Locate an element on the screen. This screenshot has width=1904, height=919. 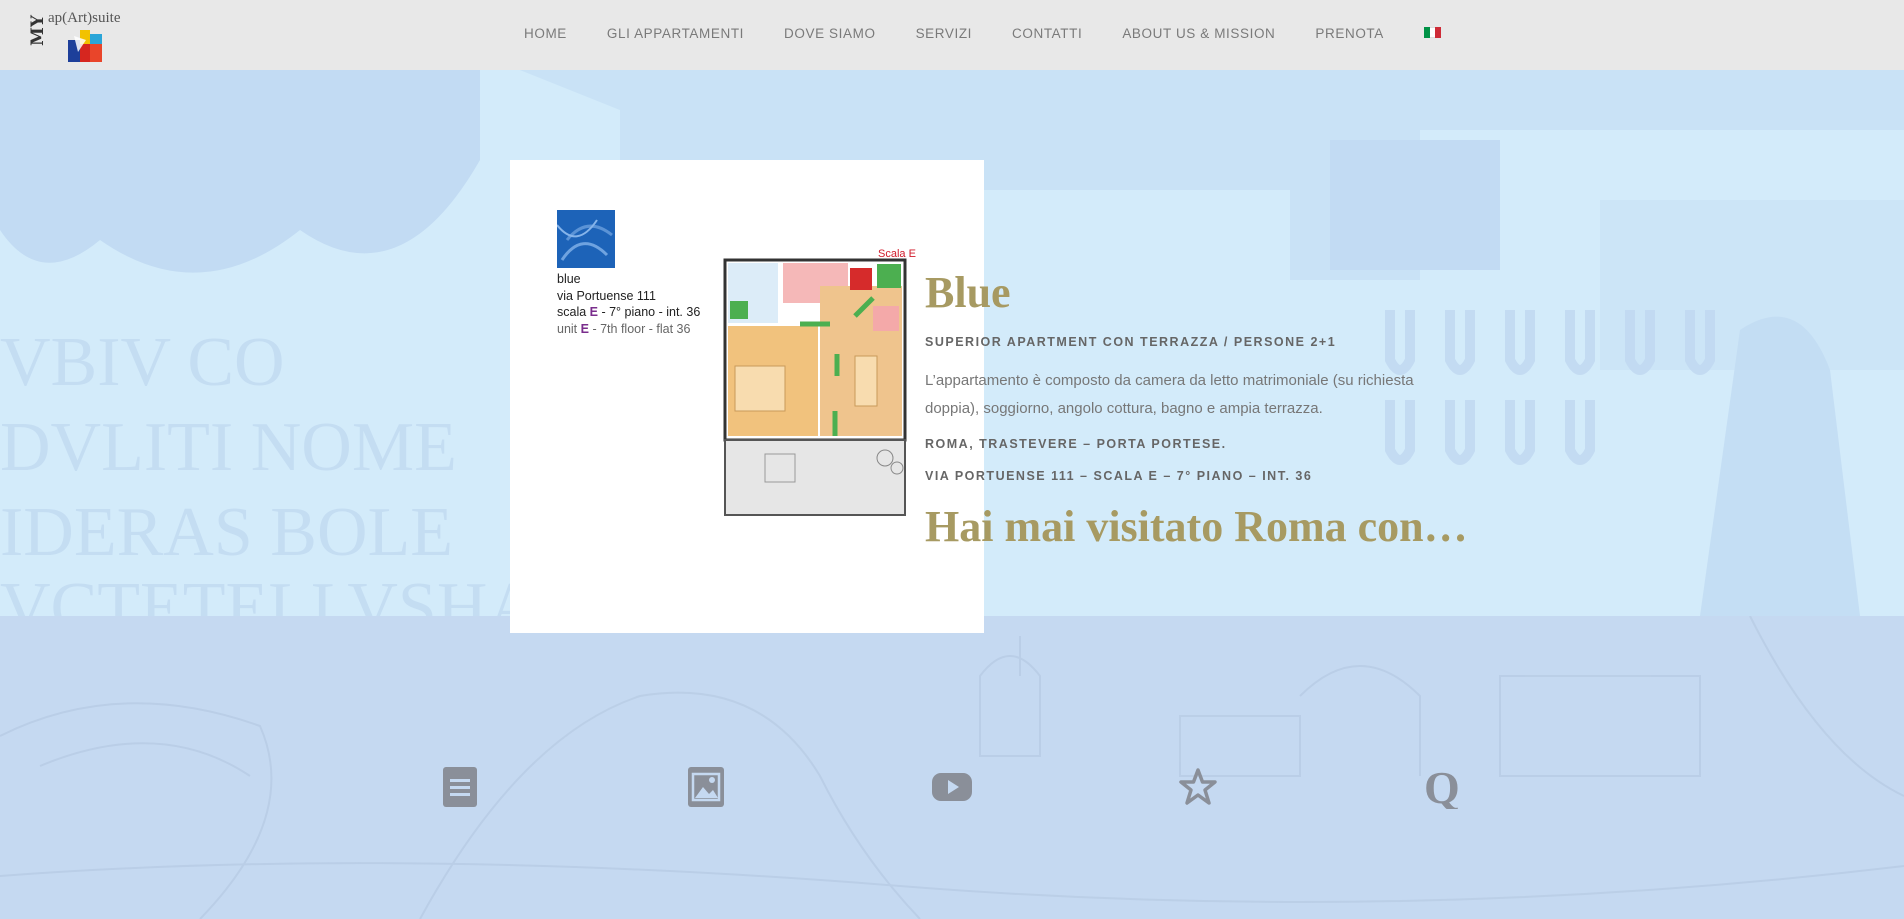
nav-servizi: SERVIZI is located at coordinates (944, 33).